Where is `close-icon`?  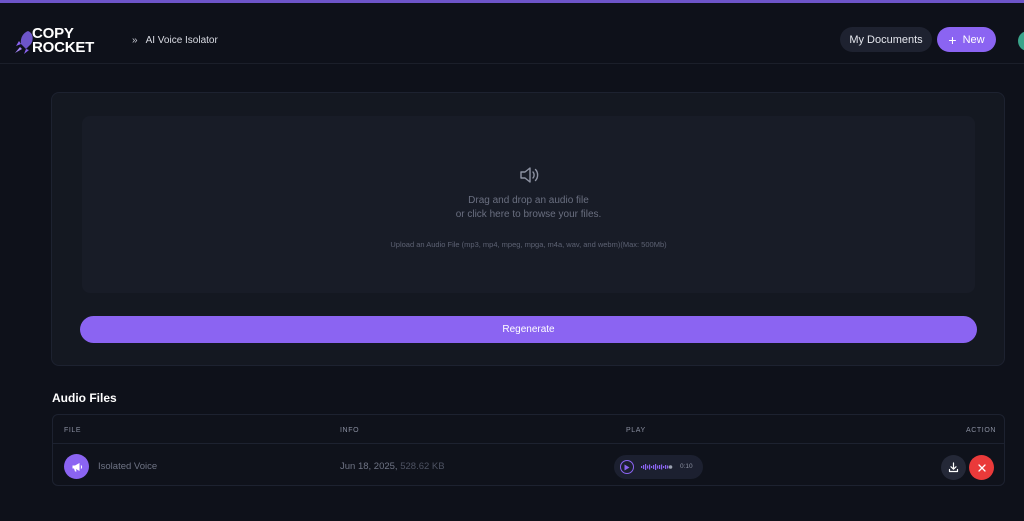
close-icon is located at coordinates (981, 467).